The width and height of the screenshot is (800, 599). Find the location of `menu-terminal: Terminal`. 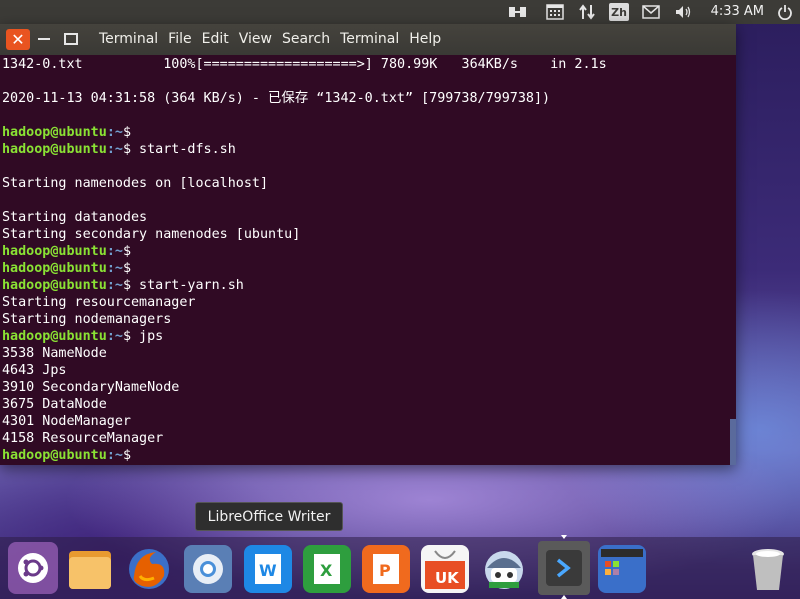

menu-terminal: Terminal is located at coordinates (369, 39).